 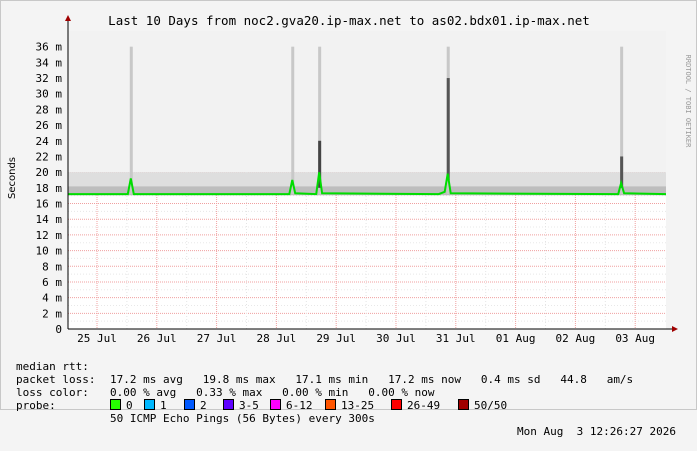 I want to click on loss-color-item: 2, so click(x=195, y=405).